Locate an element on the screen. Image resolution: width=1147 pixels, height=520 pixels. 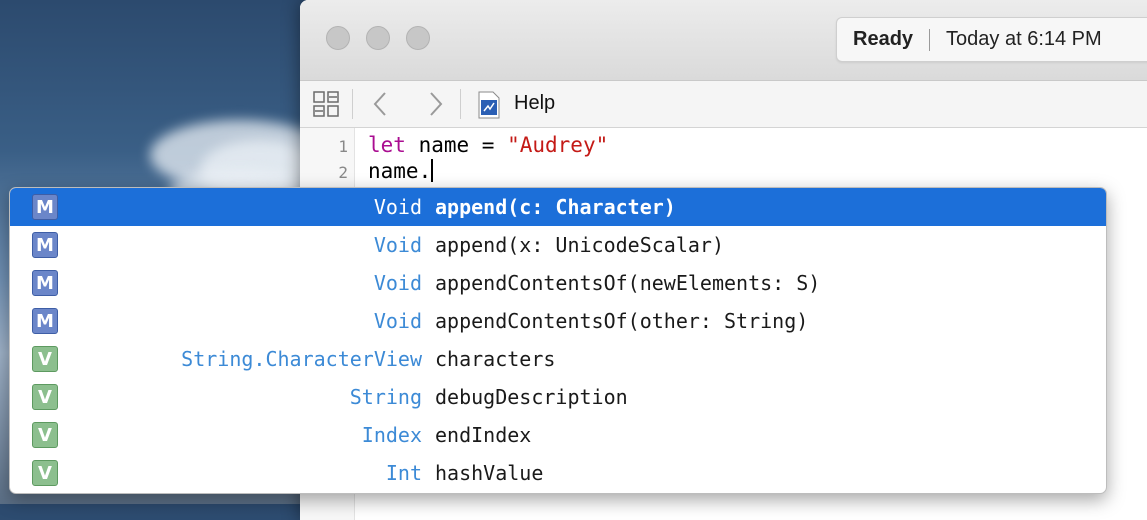
line-number: 2 is located at coordinates (343, 172).